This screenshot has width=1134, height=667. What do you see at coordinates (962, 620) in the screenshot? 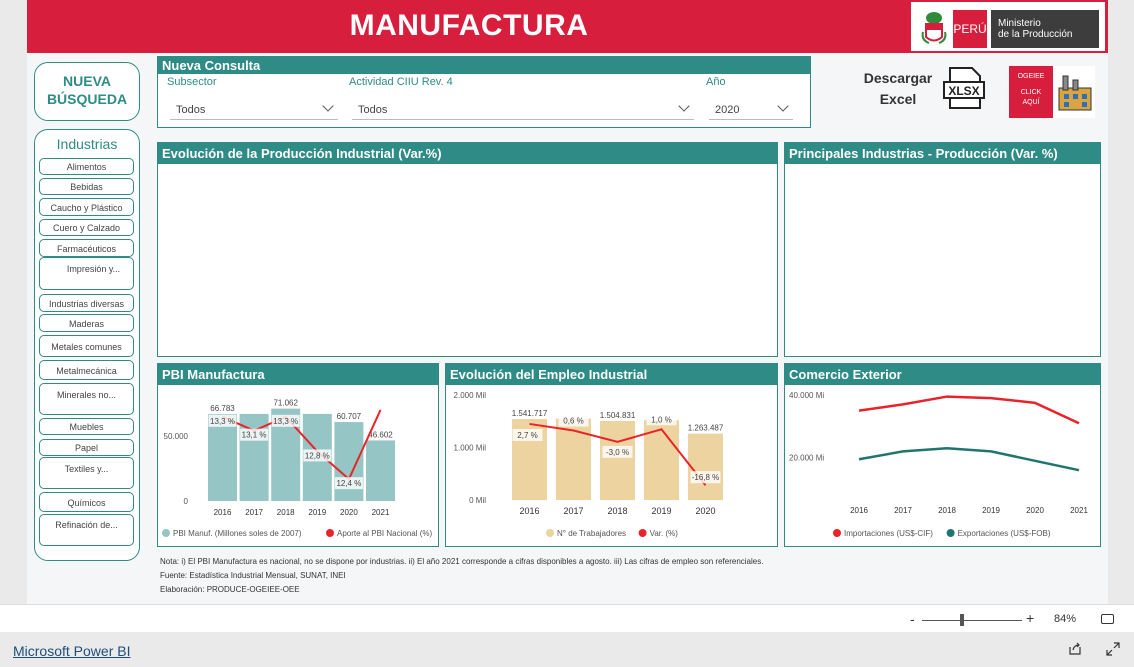
I see `zoom-slider-thumb` at bounding box center [962, 620].